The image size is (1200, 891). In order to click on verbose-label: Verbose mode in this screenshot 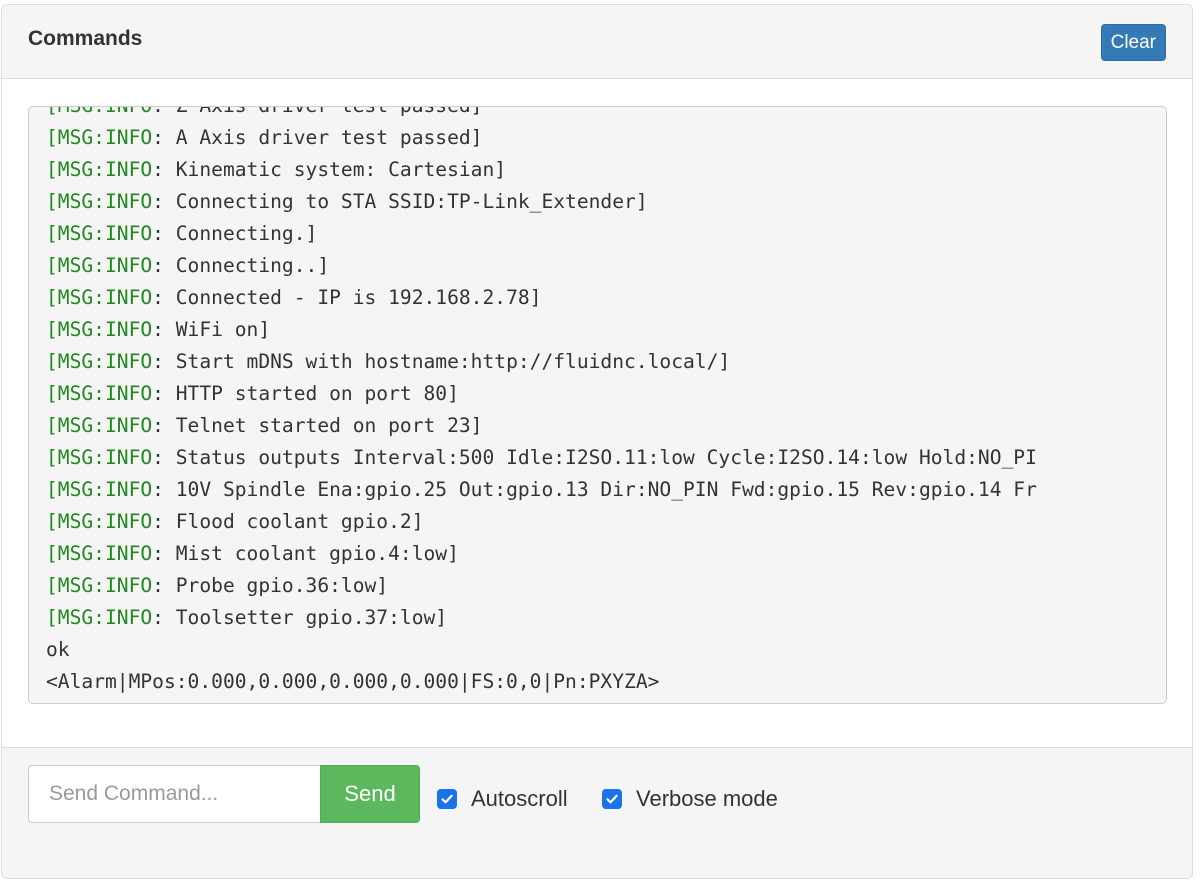, I will do `click(707, 799)`.